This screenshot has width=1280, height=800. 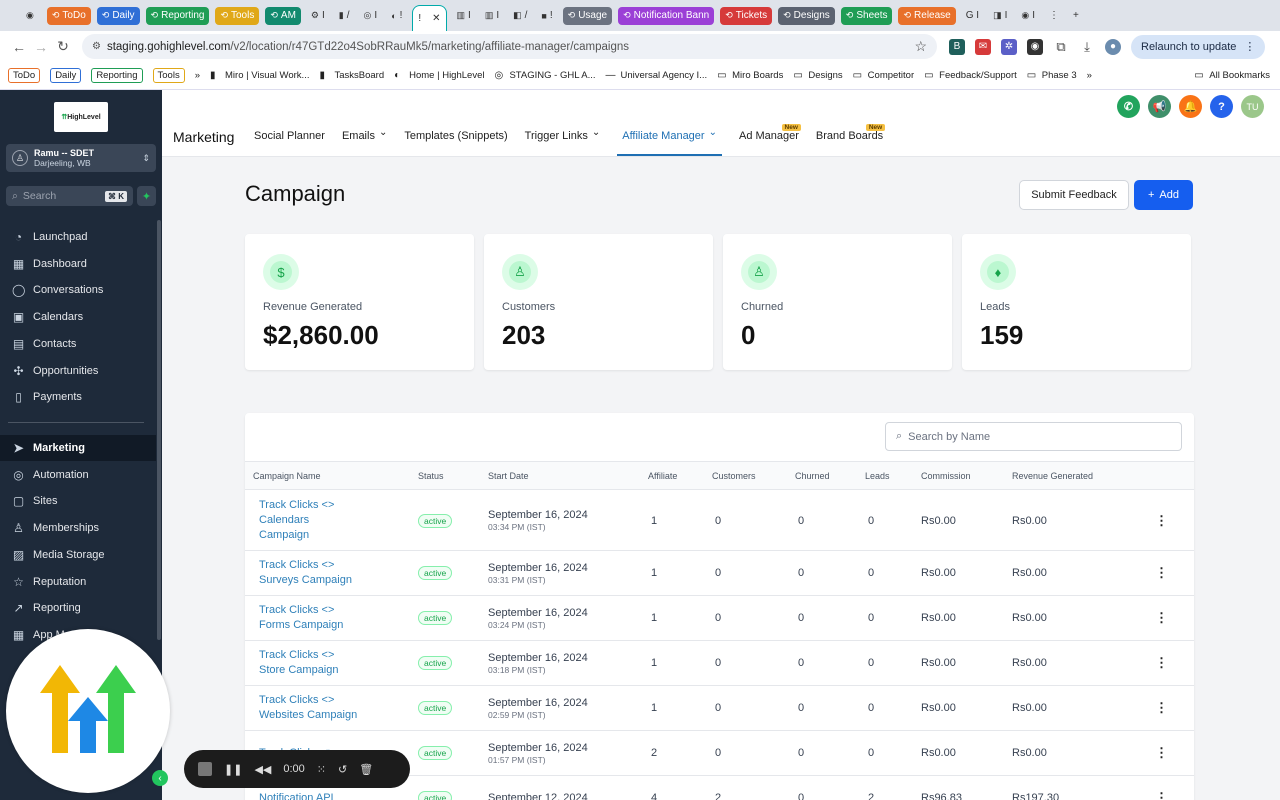 I want to click on campaign-name-link: Track Clicks <> Calendars Campaign, so click(x=309, y=520).